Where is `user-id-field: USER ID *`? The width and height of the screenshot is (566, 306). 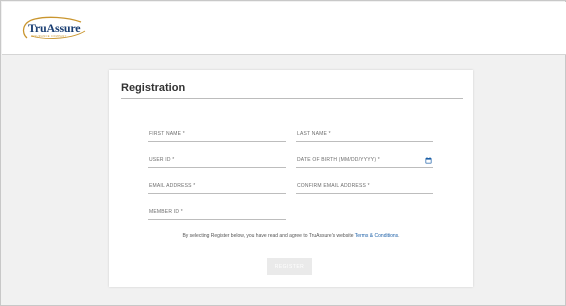 user-id-field: USER ID * is located at coordinates (217, 162).